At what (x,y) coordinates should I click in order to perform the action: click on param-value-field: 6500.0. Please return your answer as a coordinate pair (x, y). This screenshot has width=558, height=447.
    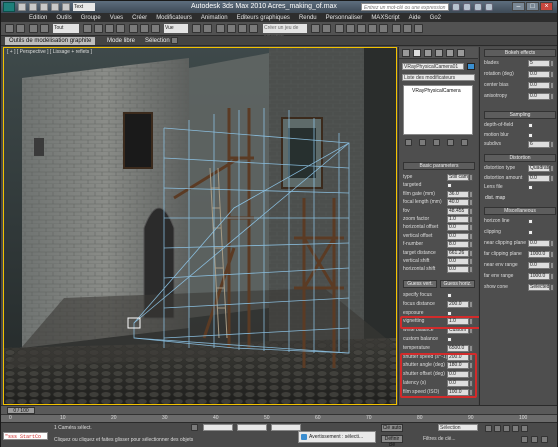
    Looking at the image, I should click on (458, 348).